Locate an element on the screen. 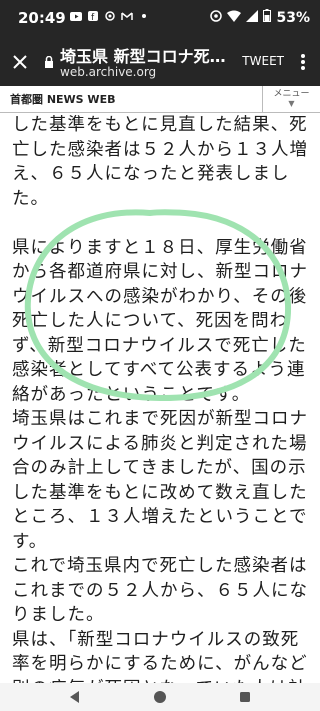 The height and width of the screenshot is (711, 320). home-icon is located at coordinates (160, 697).